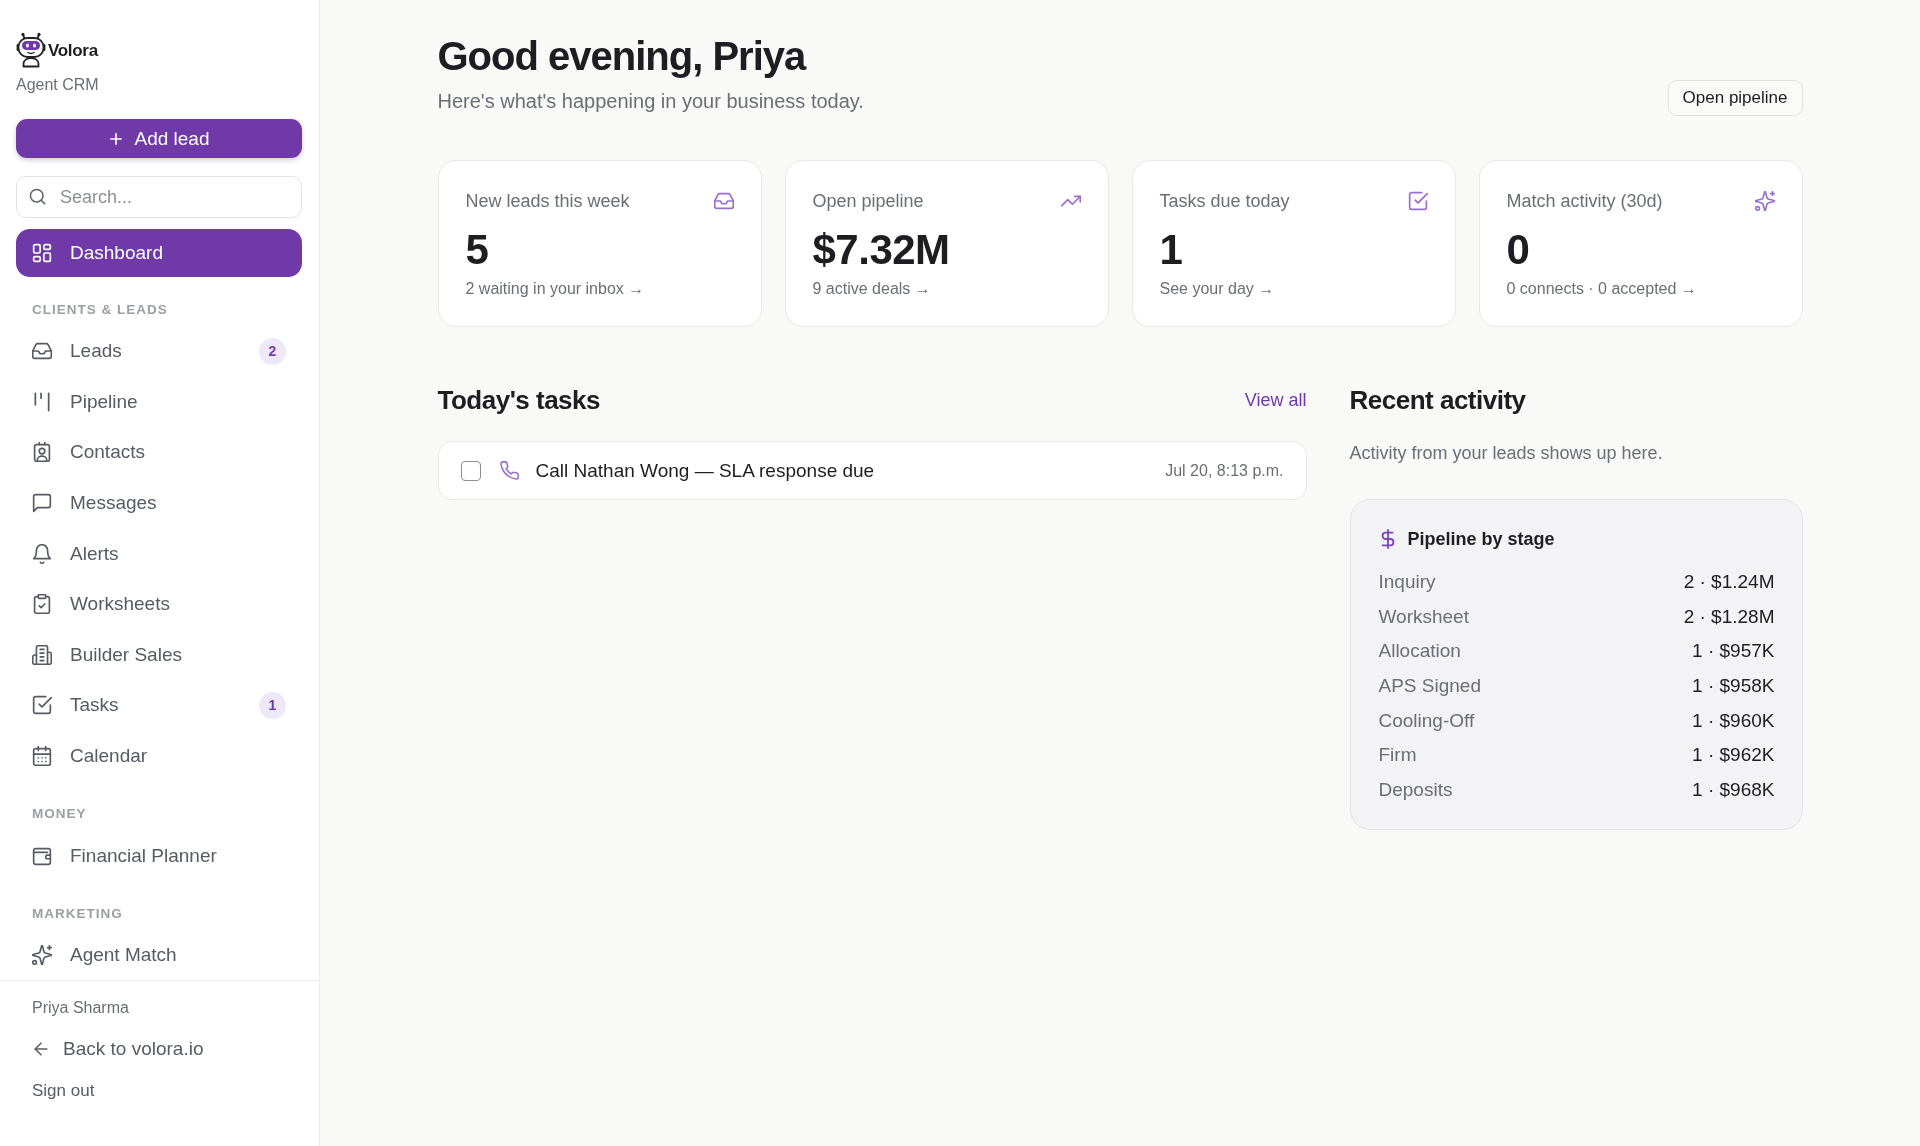 The width and height of the screenshot is (1920, 1146). I want to click on stat-label: New leads this week, so click(547, 201).